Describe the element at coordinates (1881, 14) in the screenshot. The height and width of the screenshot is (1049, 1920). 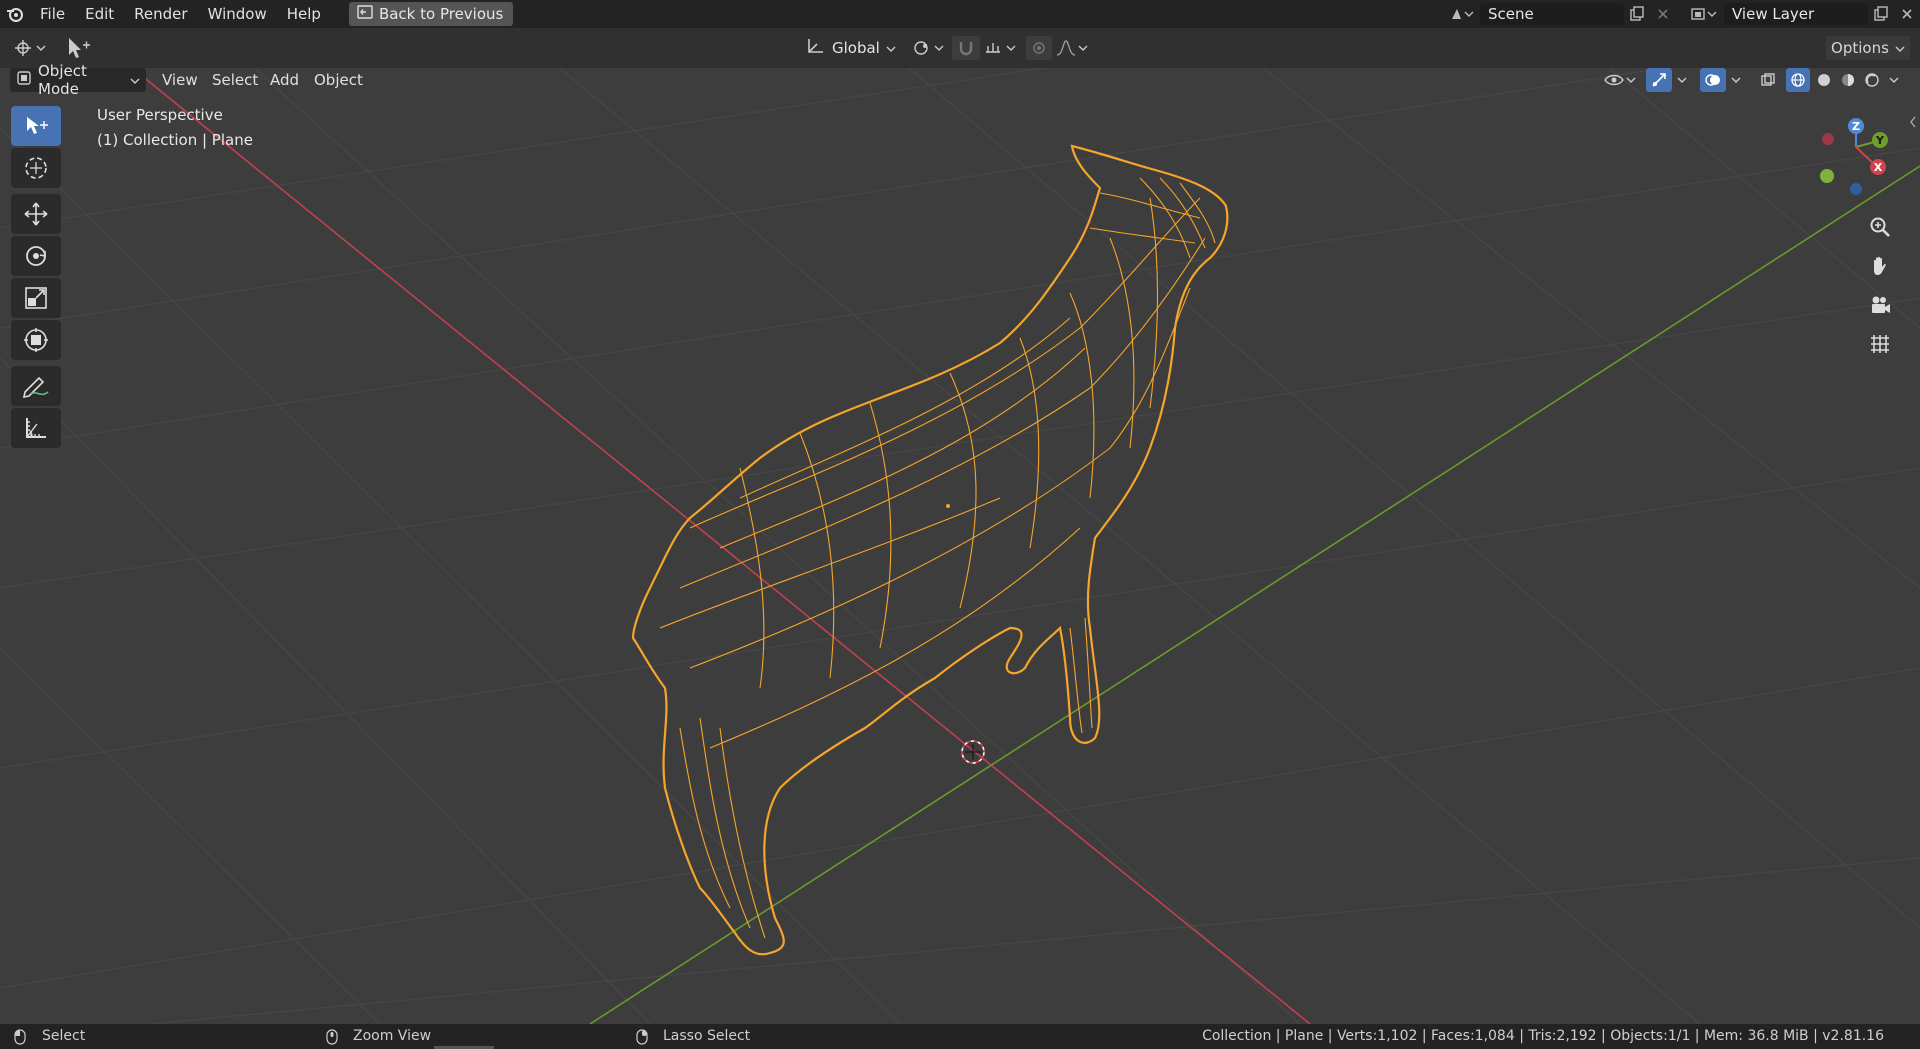
I see `new-view-layer-icon` at that location.